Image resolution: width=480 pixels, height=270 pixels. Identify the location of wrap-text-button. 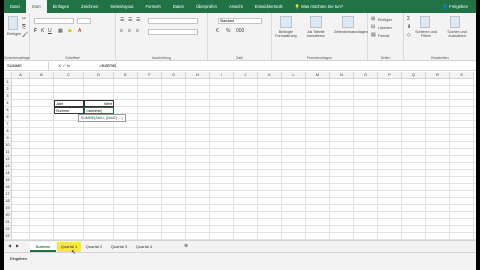
(173, 21).